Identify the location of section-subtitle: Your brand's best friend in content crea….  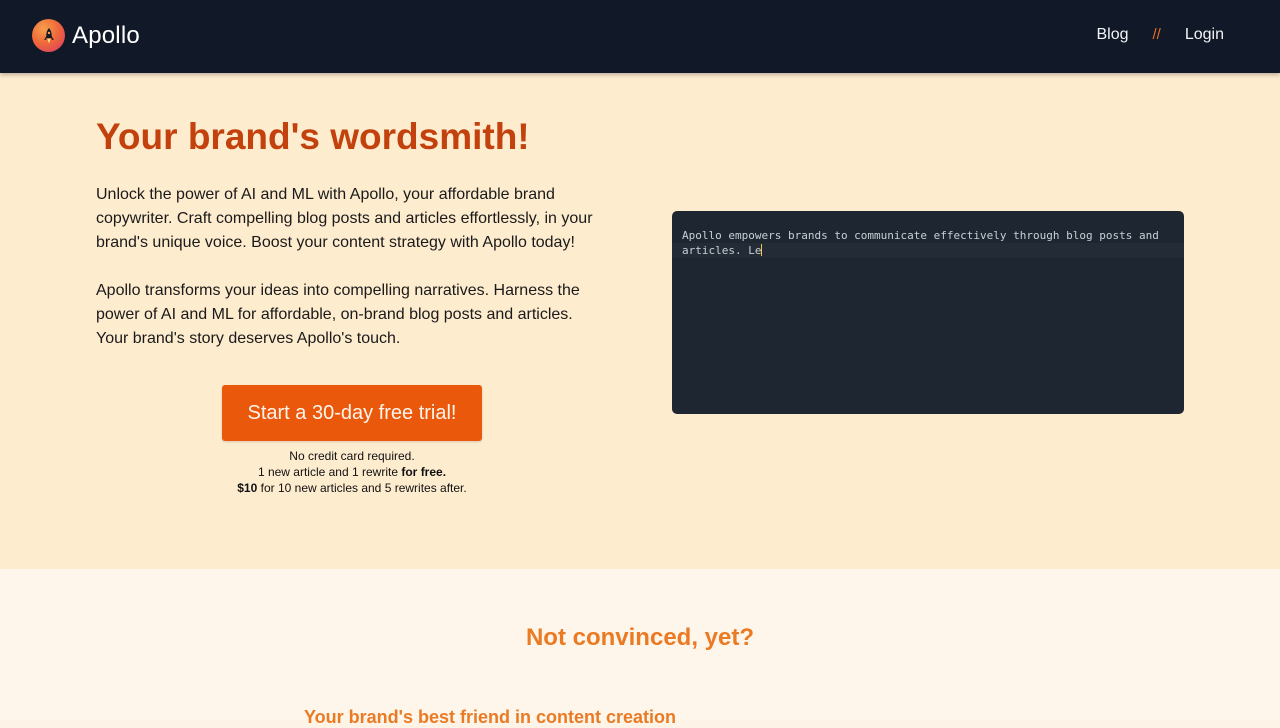
(490, 717).